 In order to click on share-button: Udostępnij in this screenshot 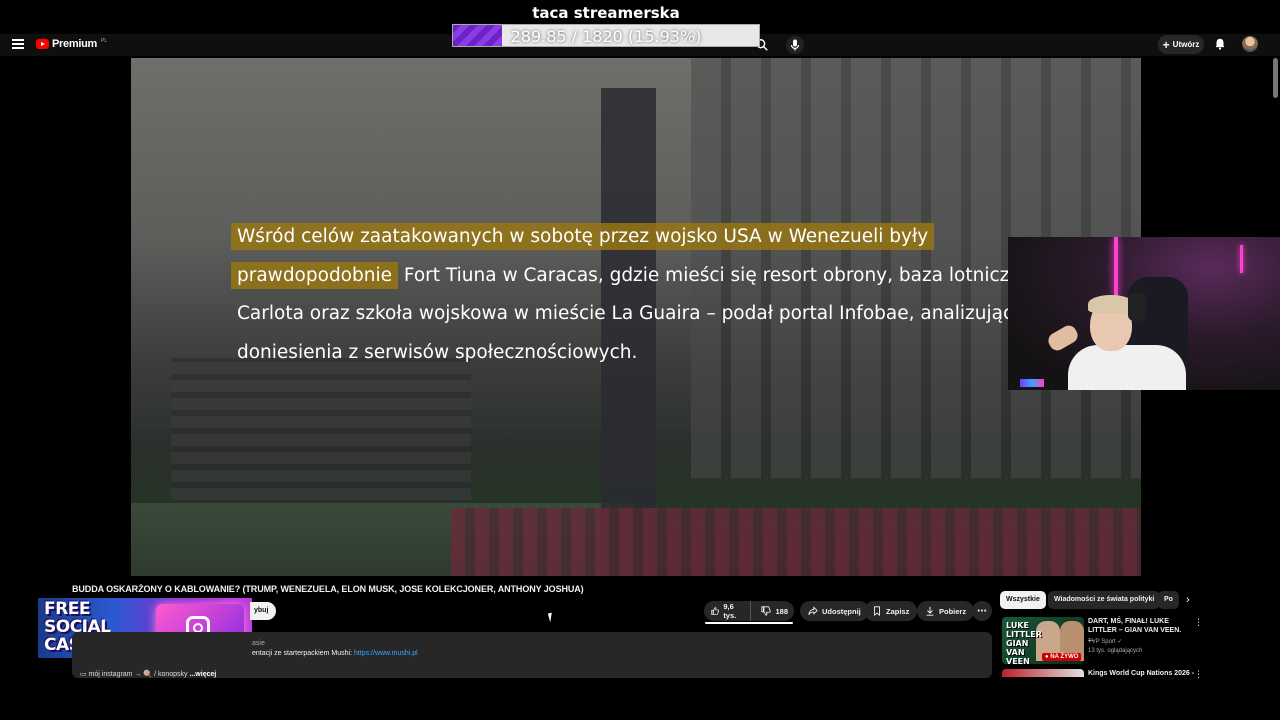, I will do `click(834, 611)`.